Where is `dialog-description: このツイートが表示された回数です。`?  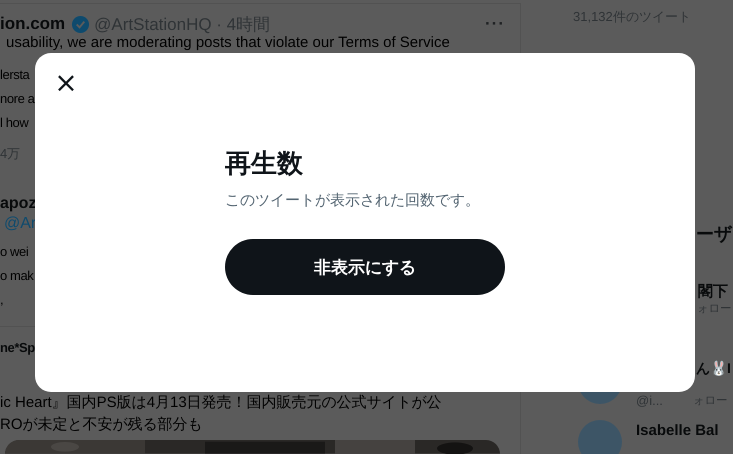
dialog-description: このツイートが表示された回数です。 is located at coordinates (352, 200).